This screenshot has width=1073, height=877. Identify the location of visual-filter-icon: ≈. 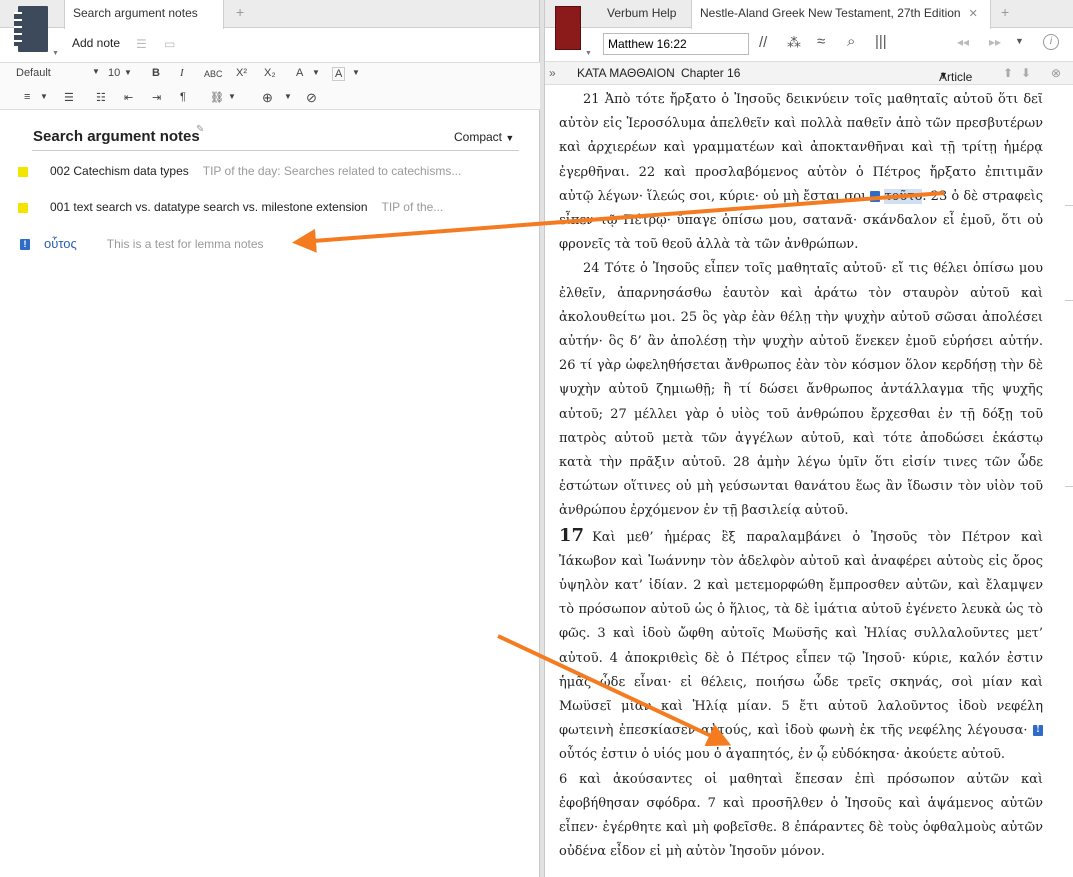
(821, 41).